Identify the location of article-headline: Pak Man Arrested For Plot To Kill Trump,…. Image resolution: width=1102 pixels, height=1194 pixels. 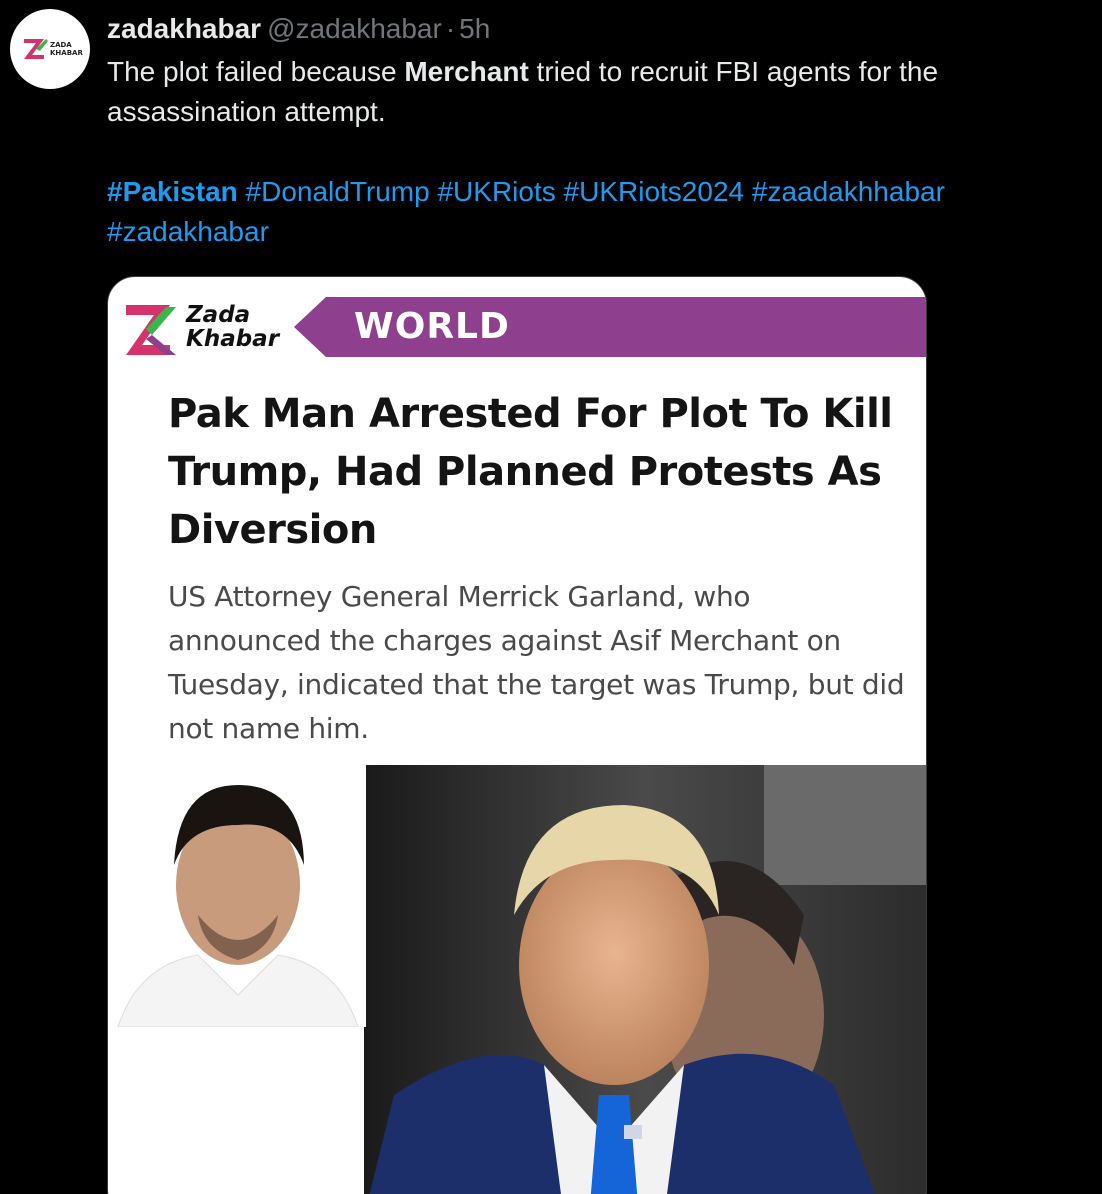
(530, 472).